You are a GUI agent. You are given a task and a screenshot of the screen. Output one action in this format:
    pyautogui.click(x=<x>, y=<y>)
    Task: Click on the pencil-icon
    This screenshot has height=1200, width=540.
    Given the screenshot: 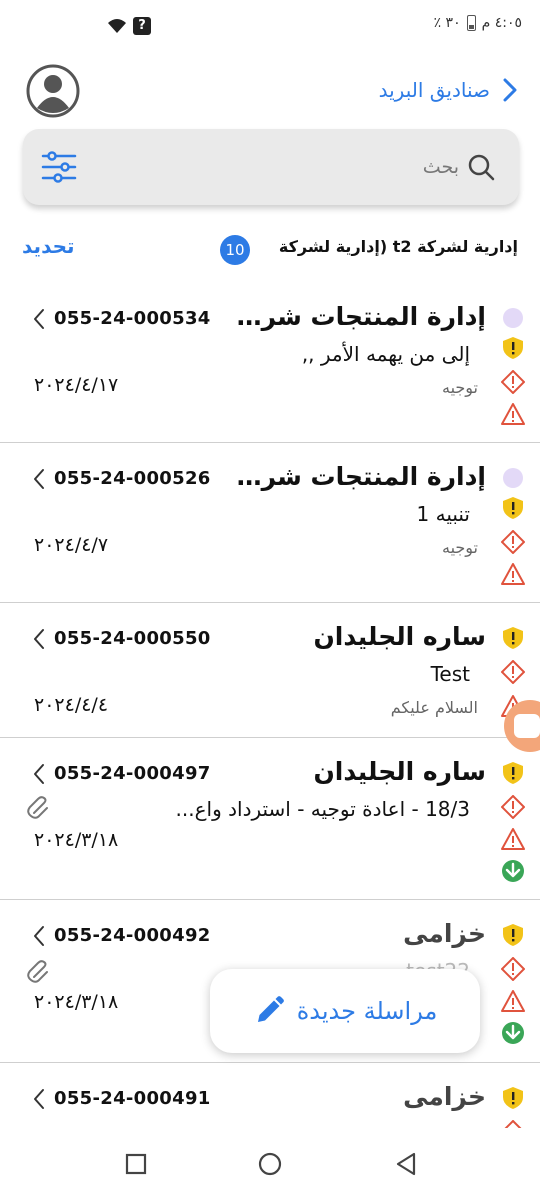 What is the action you would take?
    pyautogui.click(x=270, y=1009)
    